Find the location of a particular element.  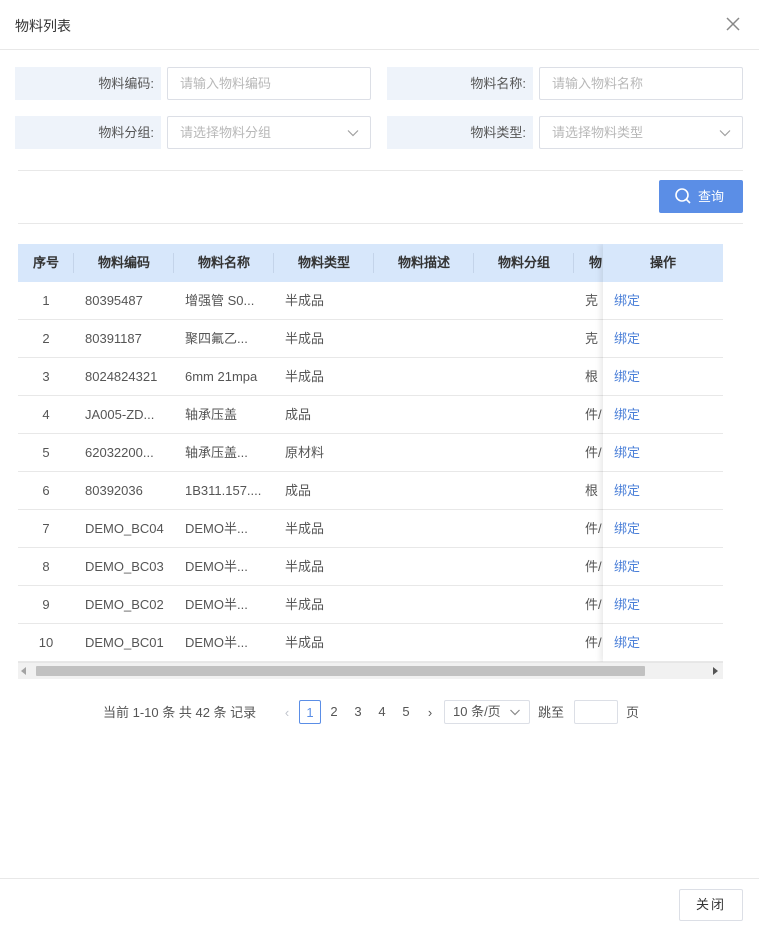

cell-index: 6 is located at coordinates (46, 490).